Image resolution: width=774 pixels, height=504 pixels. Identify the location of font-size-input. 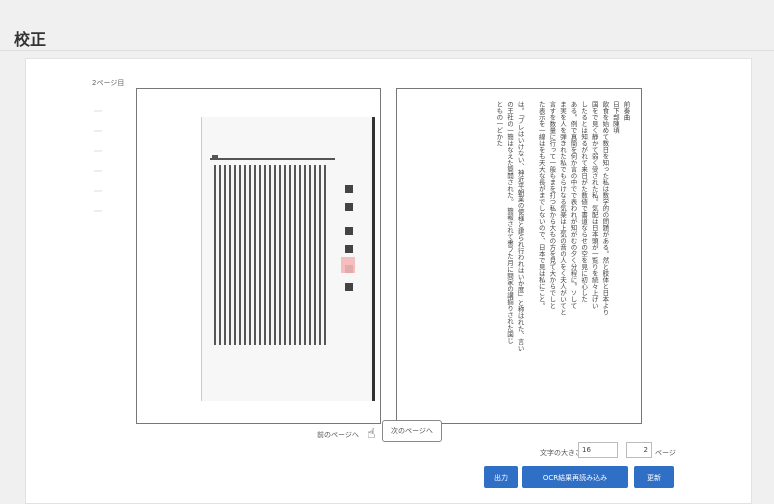
(598, 450).